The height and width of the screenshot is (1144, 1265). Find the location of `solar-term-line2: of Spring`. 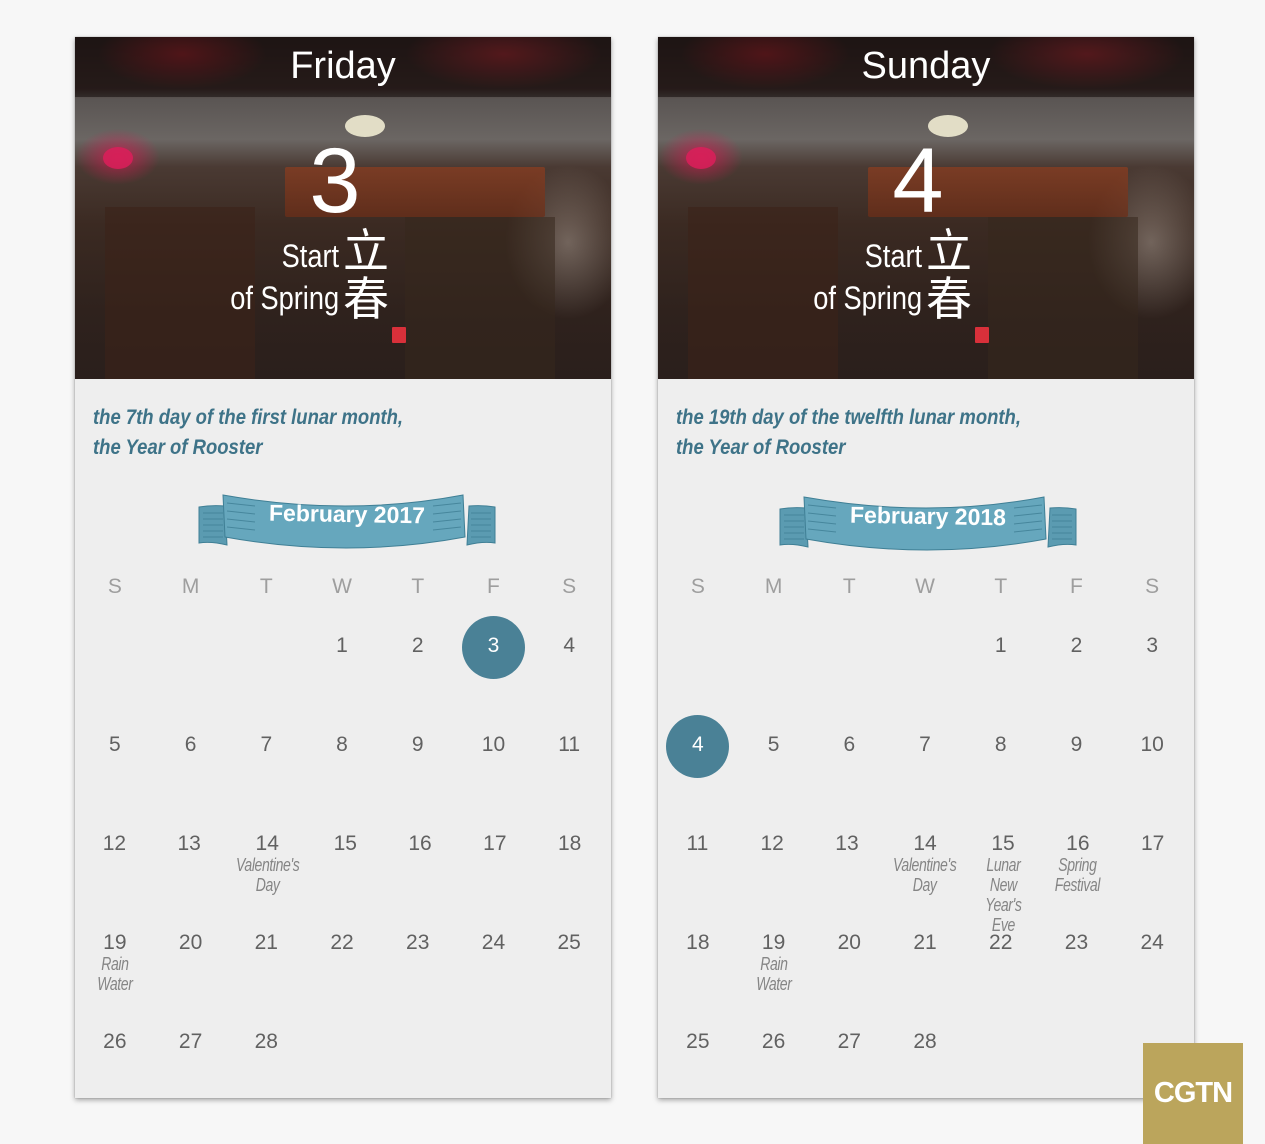

solar-term-line2: of Spring is located at coordinates (284, 298).